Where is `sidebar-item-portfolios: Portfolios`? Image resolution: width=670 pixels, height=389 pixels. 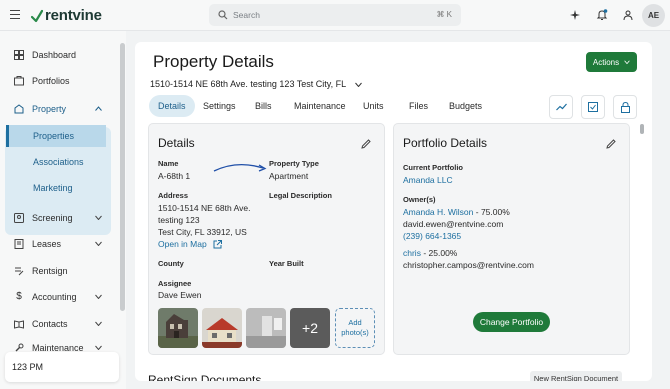 sidebar-item-portfolios: Portfolios is located at coordinates (58, 81).